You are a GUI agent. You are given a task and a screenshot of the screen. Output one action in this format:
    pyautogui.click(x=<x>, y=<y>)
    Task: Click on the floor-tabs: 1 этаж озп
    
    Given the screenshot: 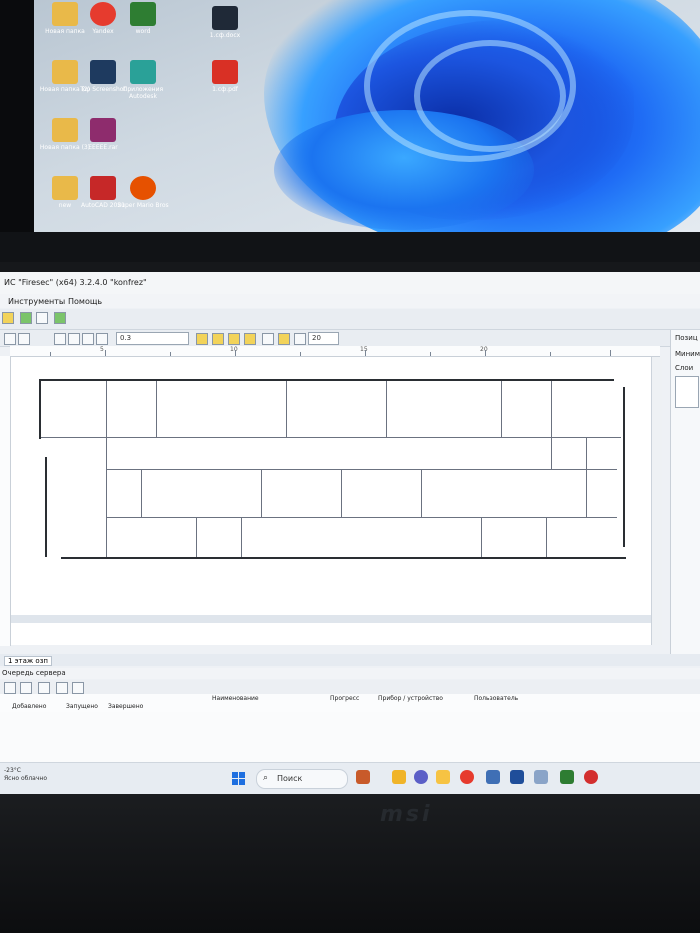 What is the action you would take?
    pyautogui.click(x=350, y=660)
    